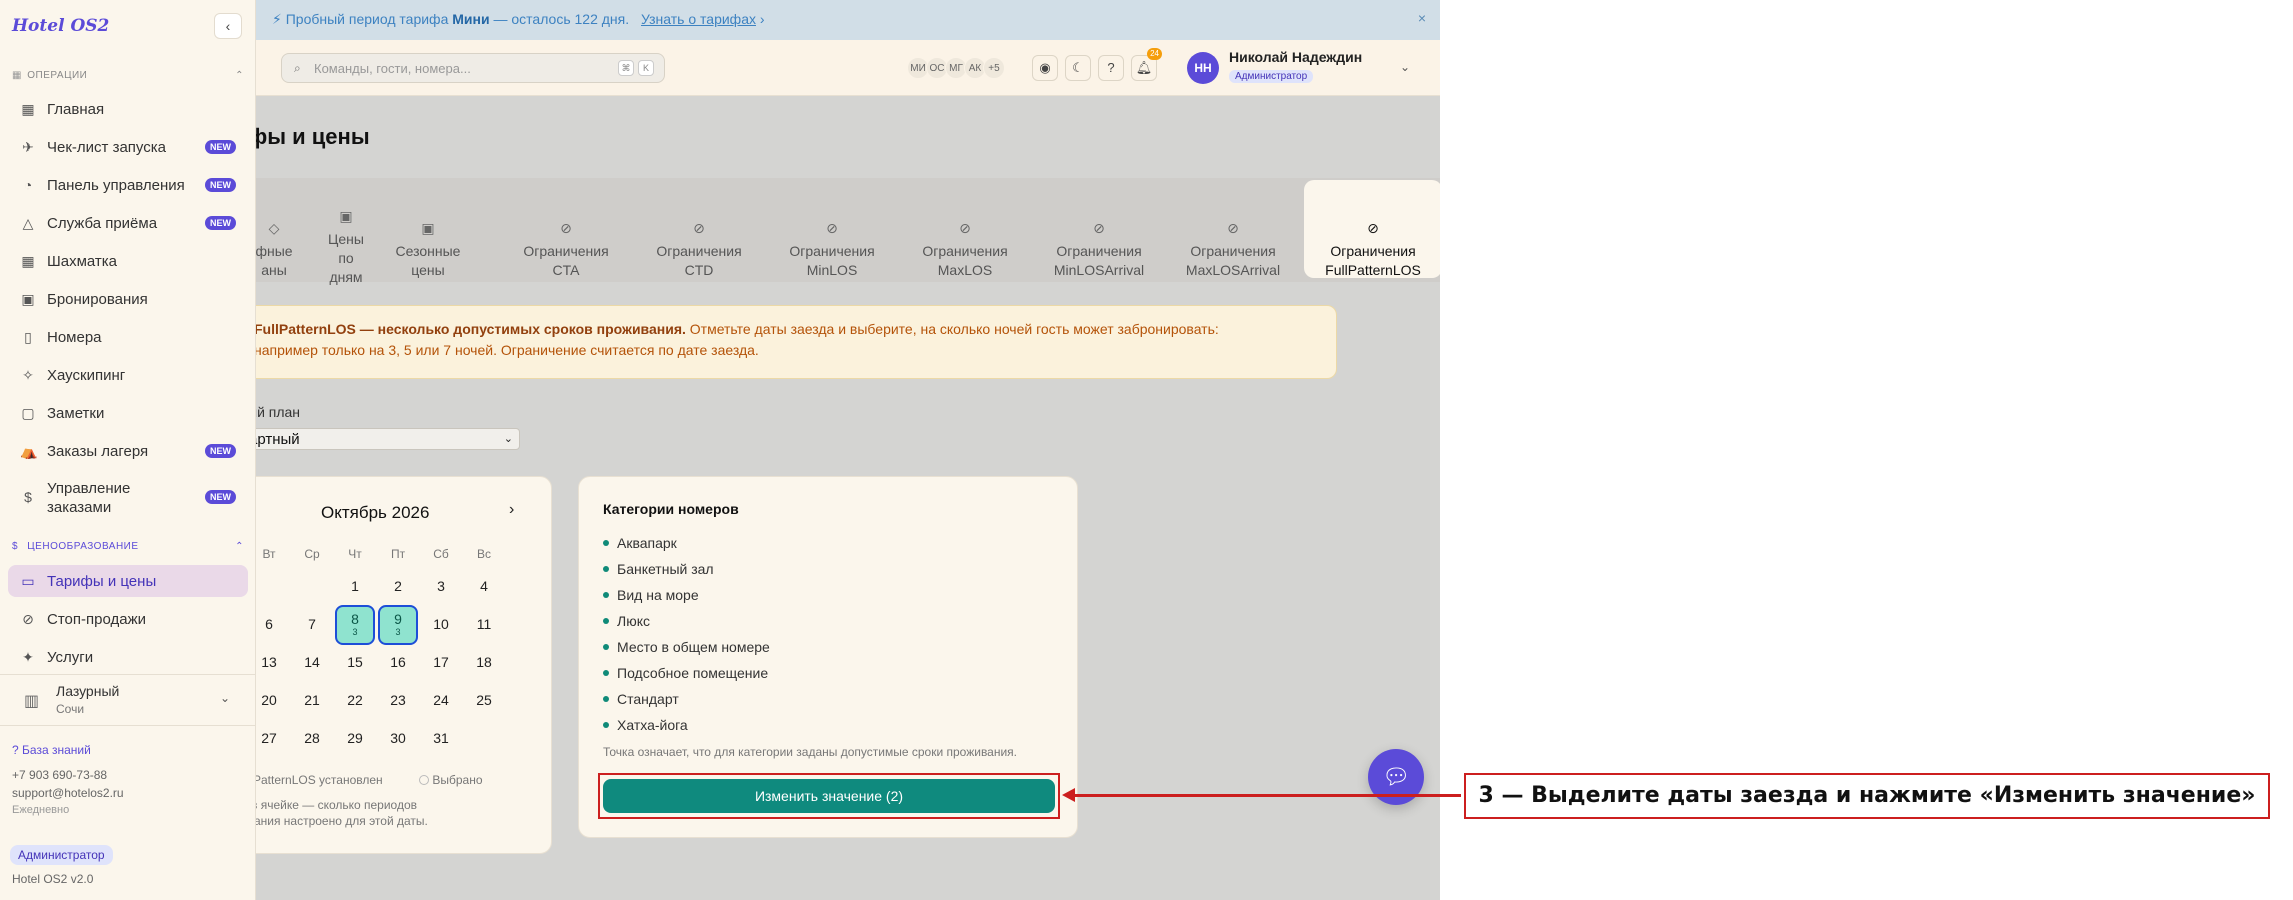  I want to click on weekday-label: Пт, so click(398, 554).